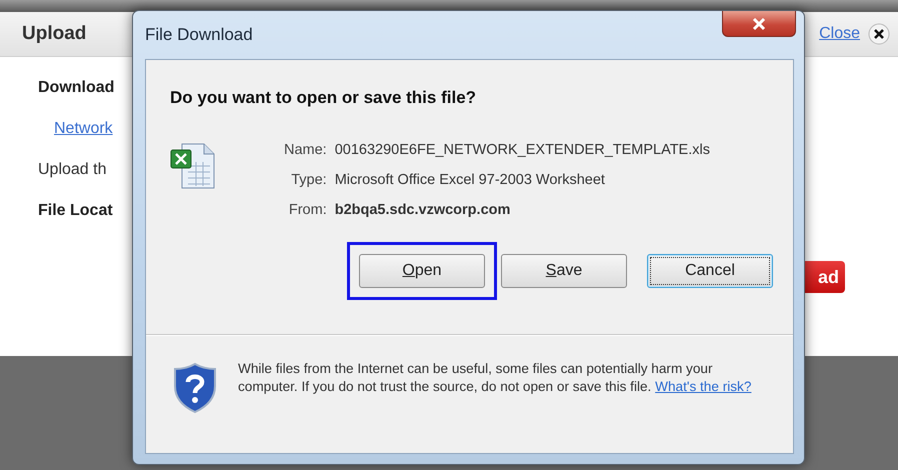 Image resolution: width=898 pixels, height=470 pixels. What do you see at coordinates (422, 271) in the screenshot?
I see `dialog-button: Open` at bounding box center [422, 271].